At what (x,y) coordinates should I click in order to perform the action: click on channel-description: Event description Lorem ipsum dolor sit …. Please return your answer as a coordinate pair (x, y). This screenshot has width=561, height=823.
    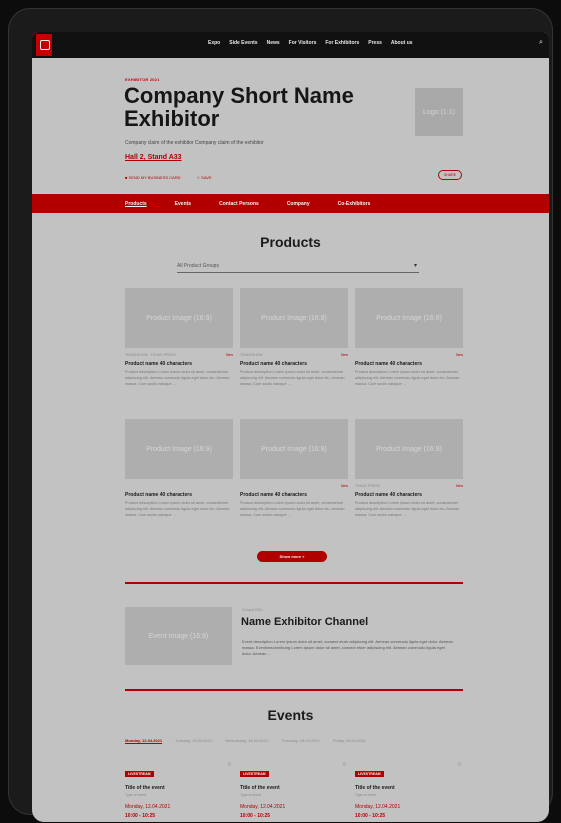
    Looking at the image, I should click on (347, 647).